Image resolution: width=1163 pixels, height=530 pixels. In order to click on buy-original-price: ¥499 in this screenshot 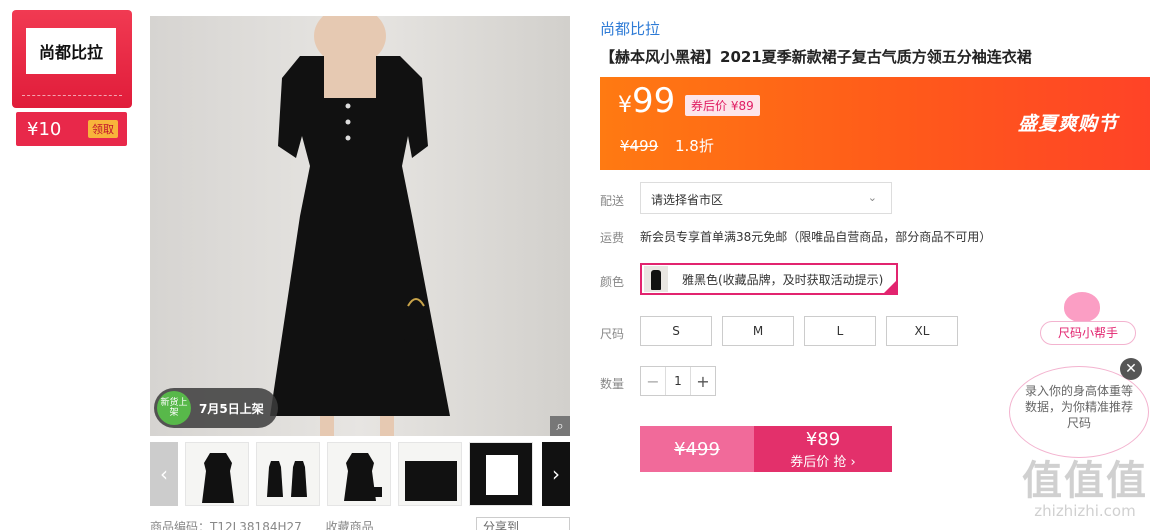, I will do `click(697, 449)`.